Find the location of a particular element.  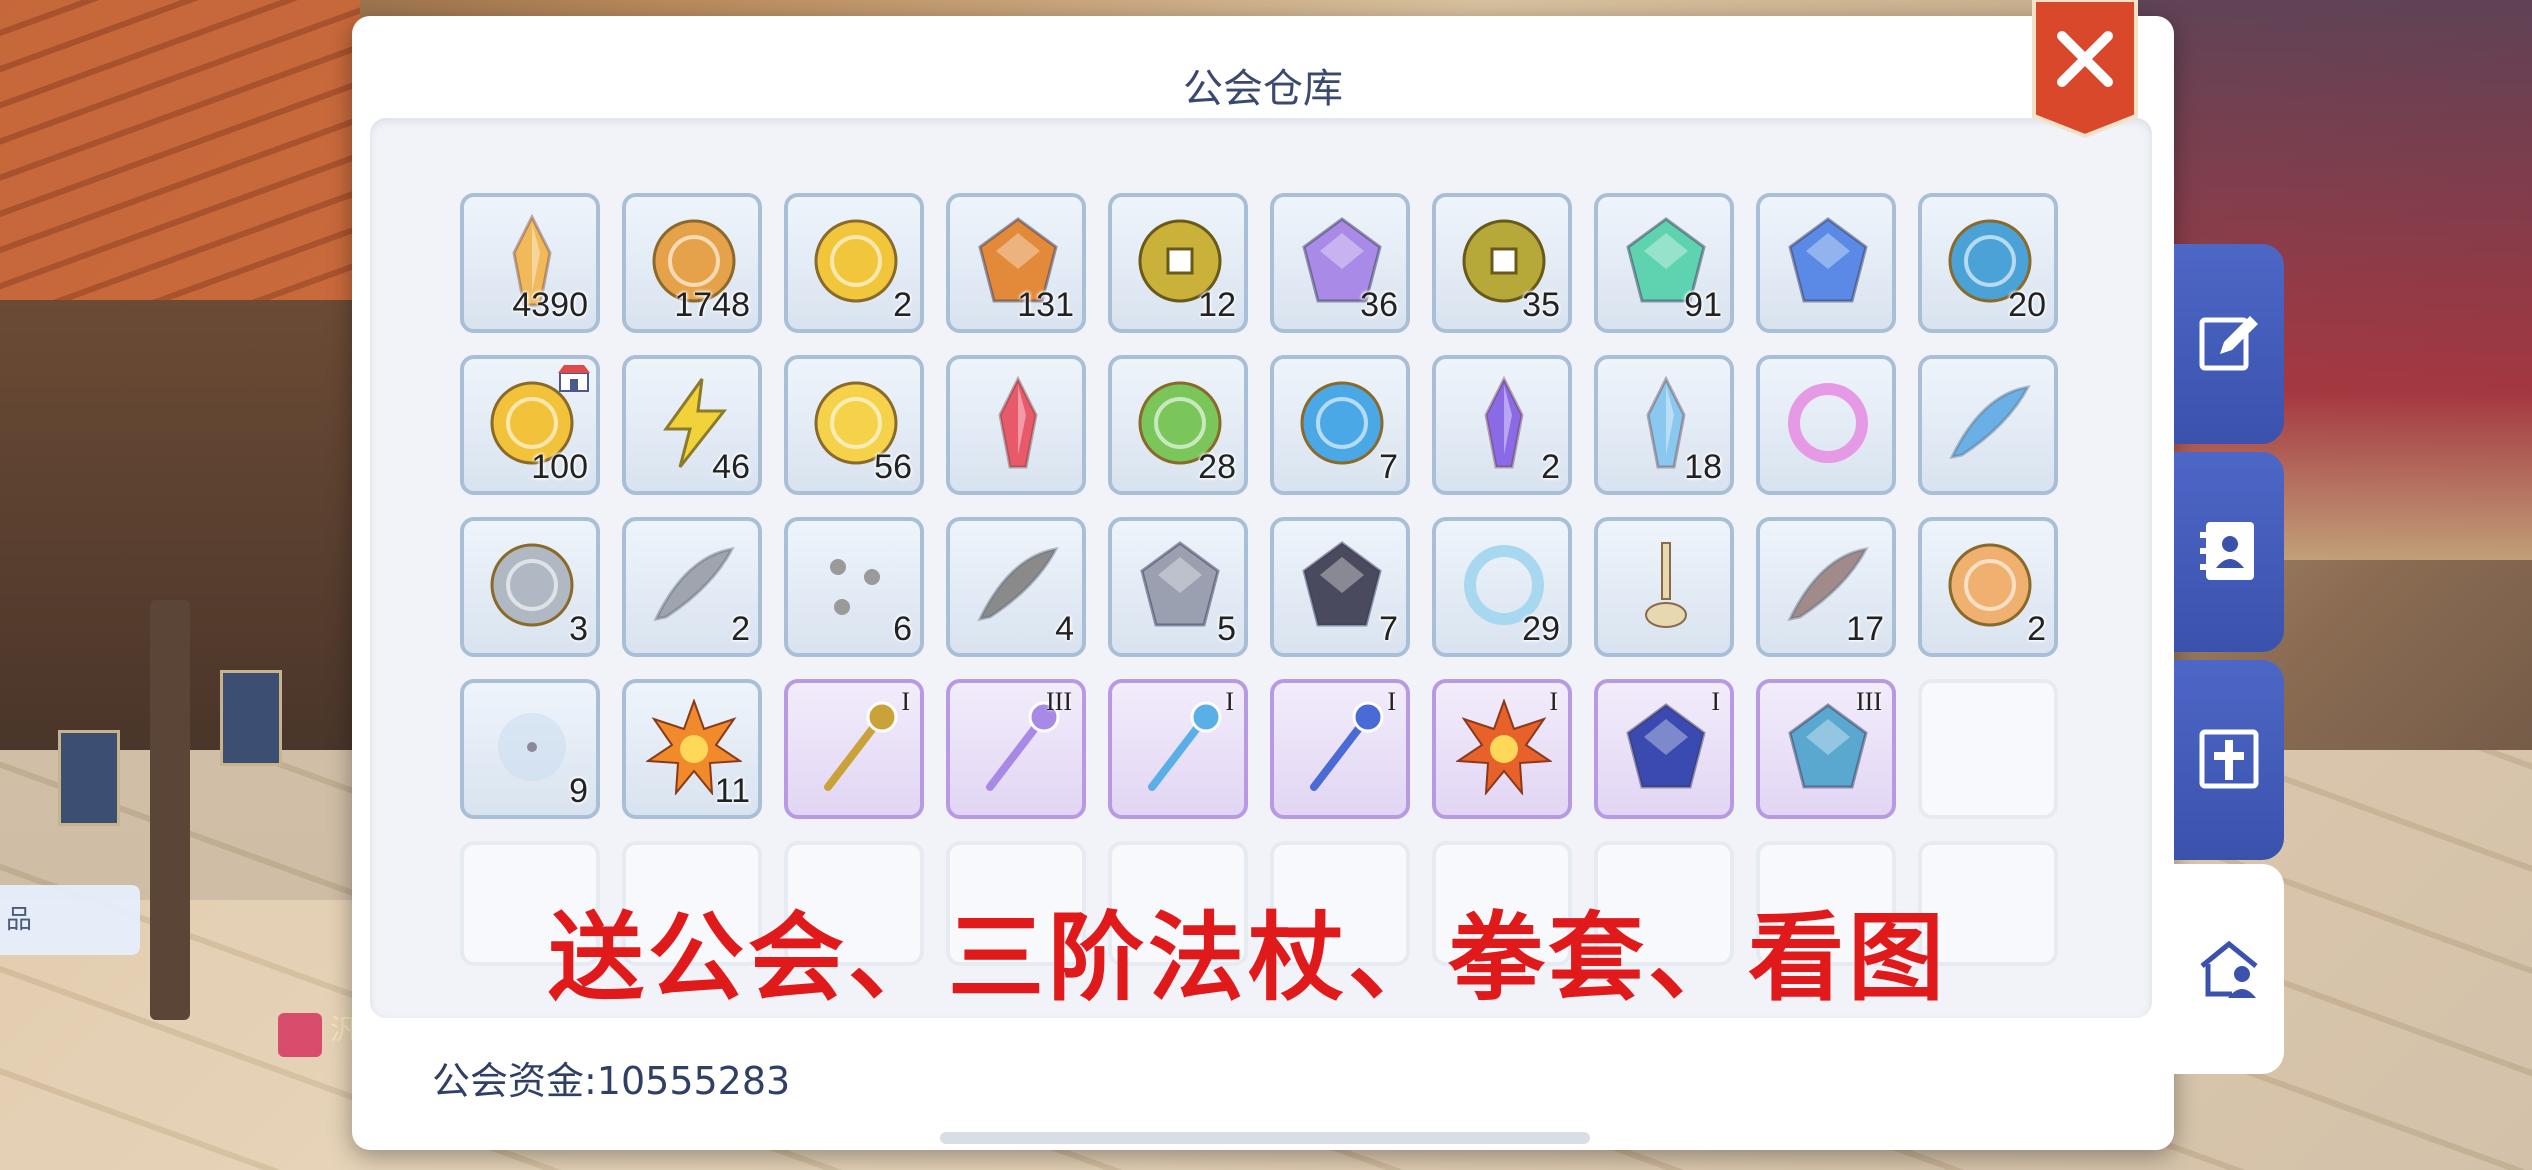

blue-rune-stone-icon is located at coordinates (1828, 260).